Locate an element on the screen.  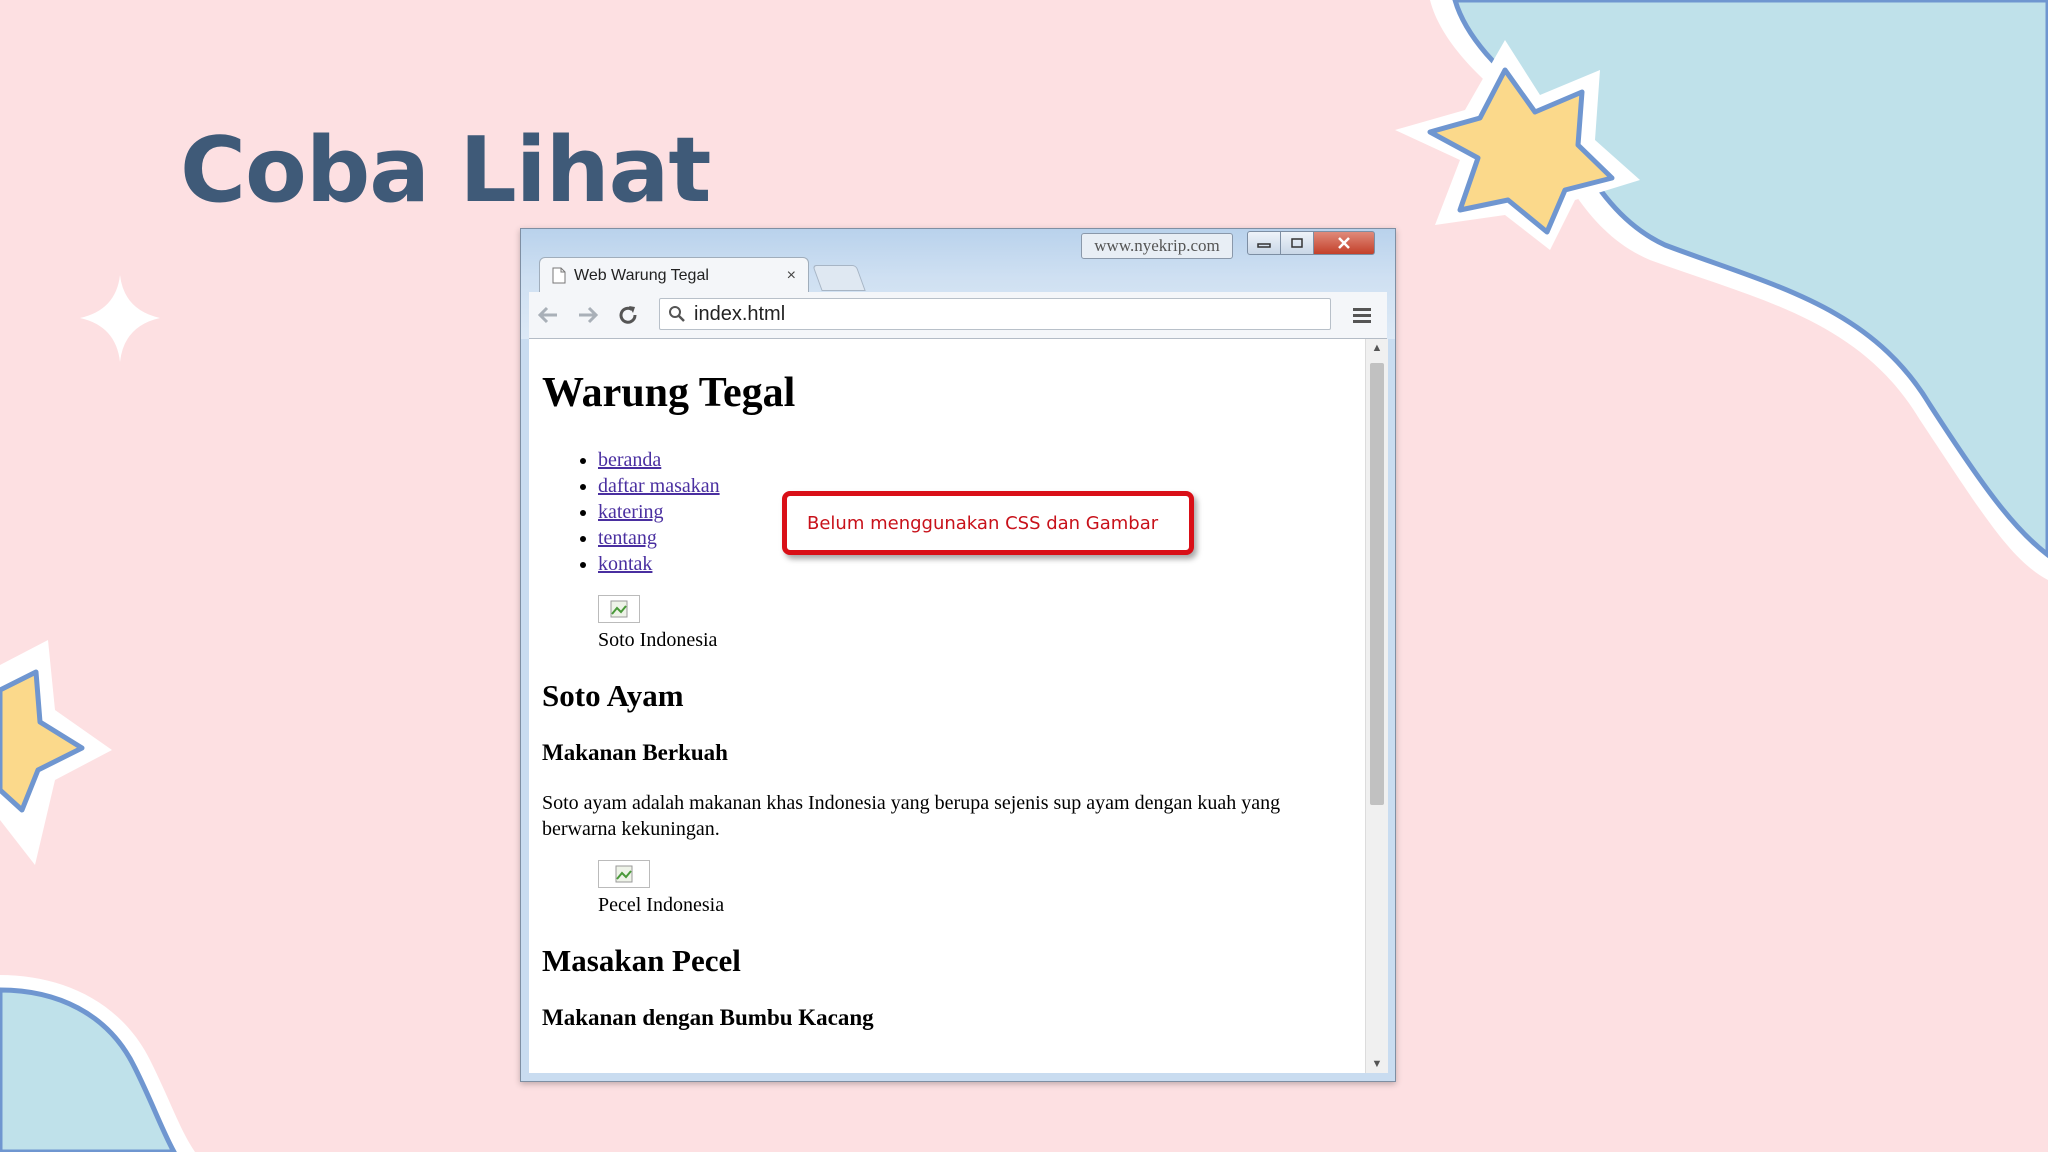
callout-box: Belum menggunakan CSS dan Gambar is located at coordinates (988, 523).